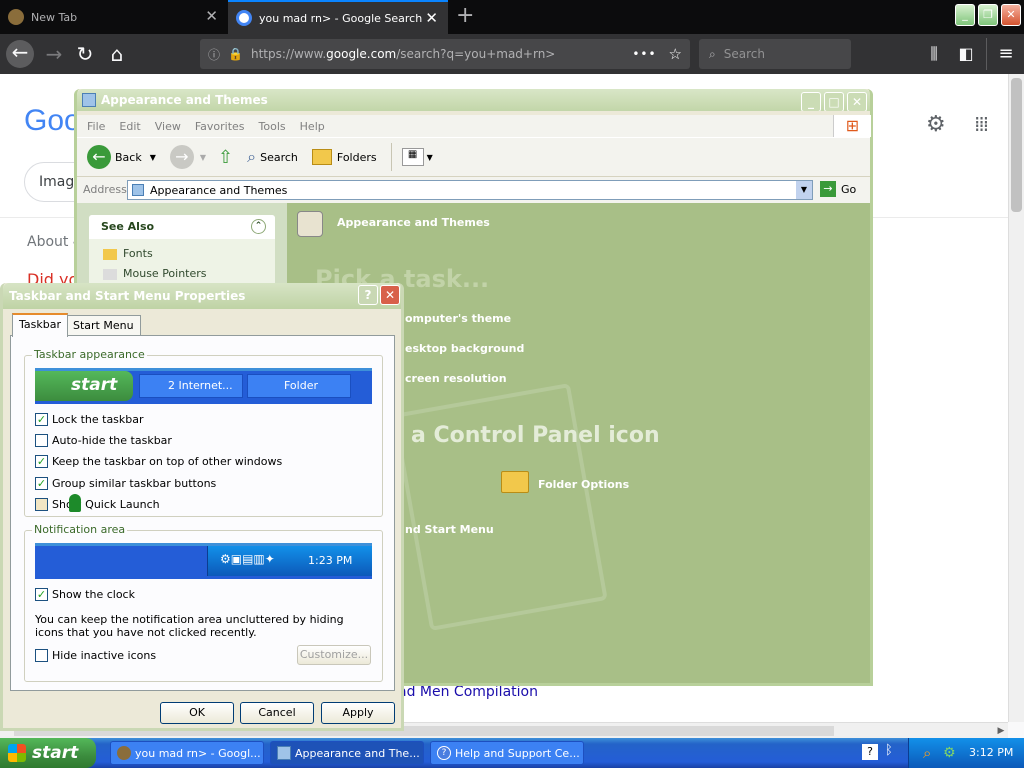 Image resolution: width=1024 pixels, height=768 pixels. Describe the element at coordinates (834, 101) in the screenshot. I see `maximize-icon: □` at that location.